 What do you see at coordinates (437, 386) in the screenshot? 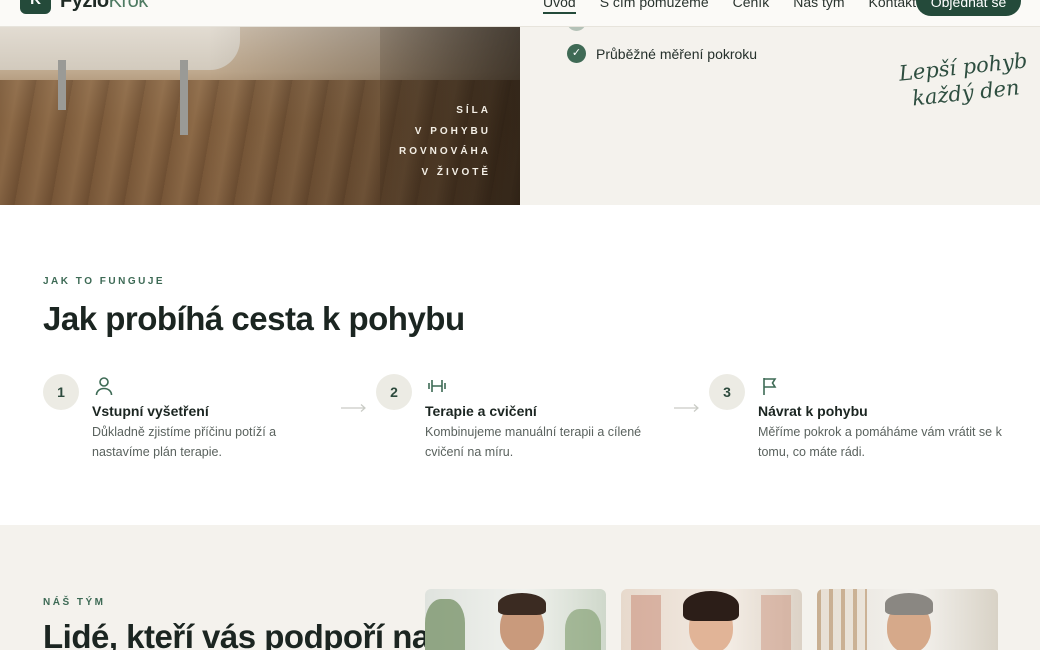
I see `dumbbell-icon` at bounding box center [437, 386].